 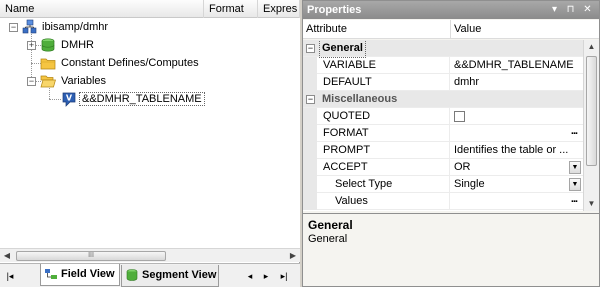 What do you see at coordinates (330, 225) in the screenshot?
I see `description-title: General` at bounding box center [330, 225].